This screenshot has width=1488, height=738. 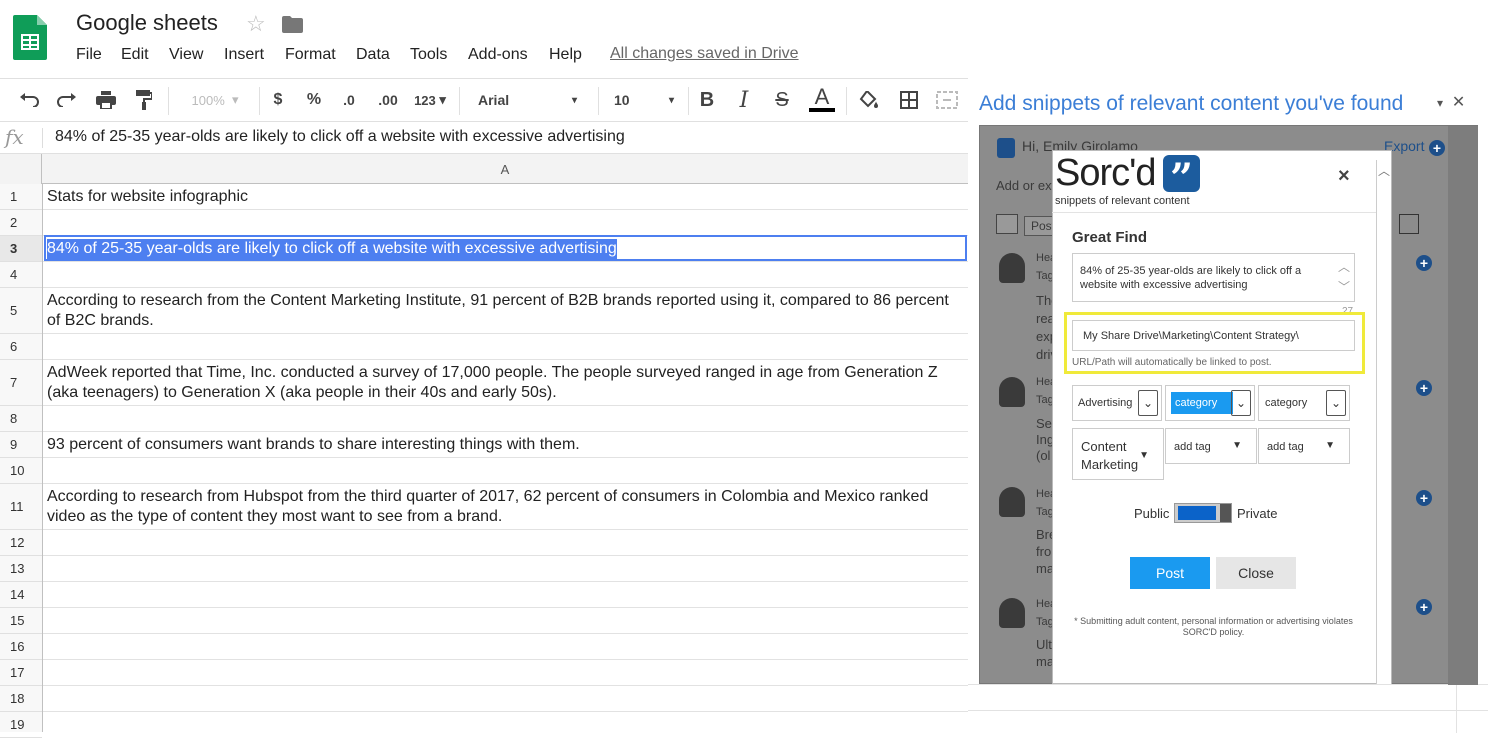 I want to click on cell-a6, so click(x=505, y=347).